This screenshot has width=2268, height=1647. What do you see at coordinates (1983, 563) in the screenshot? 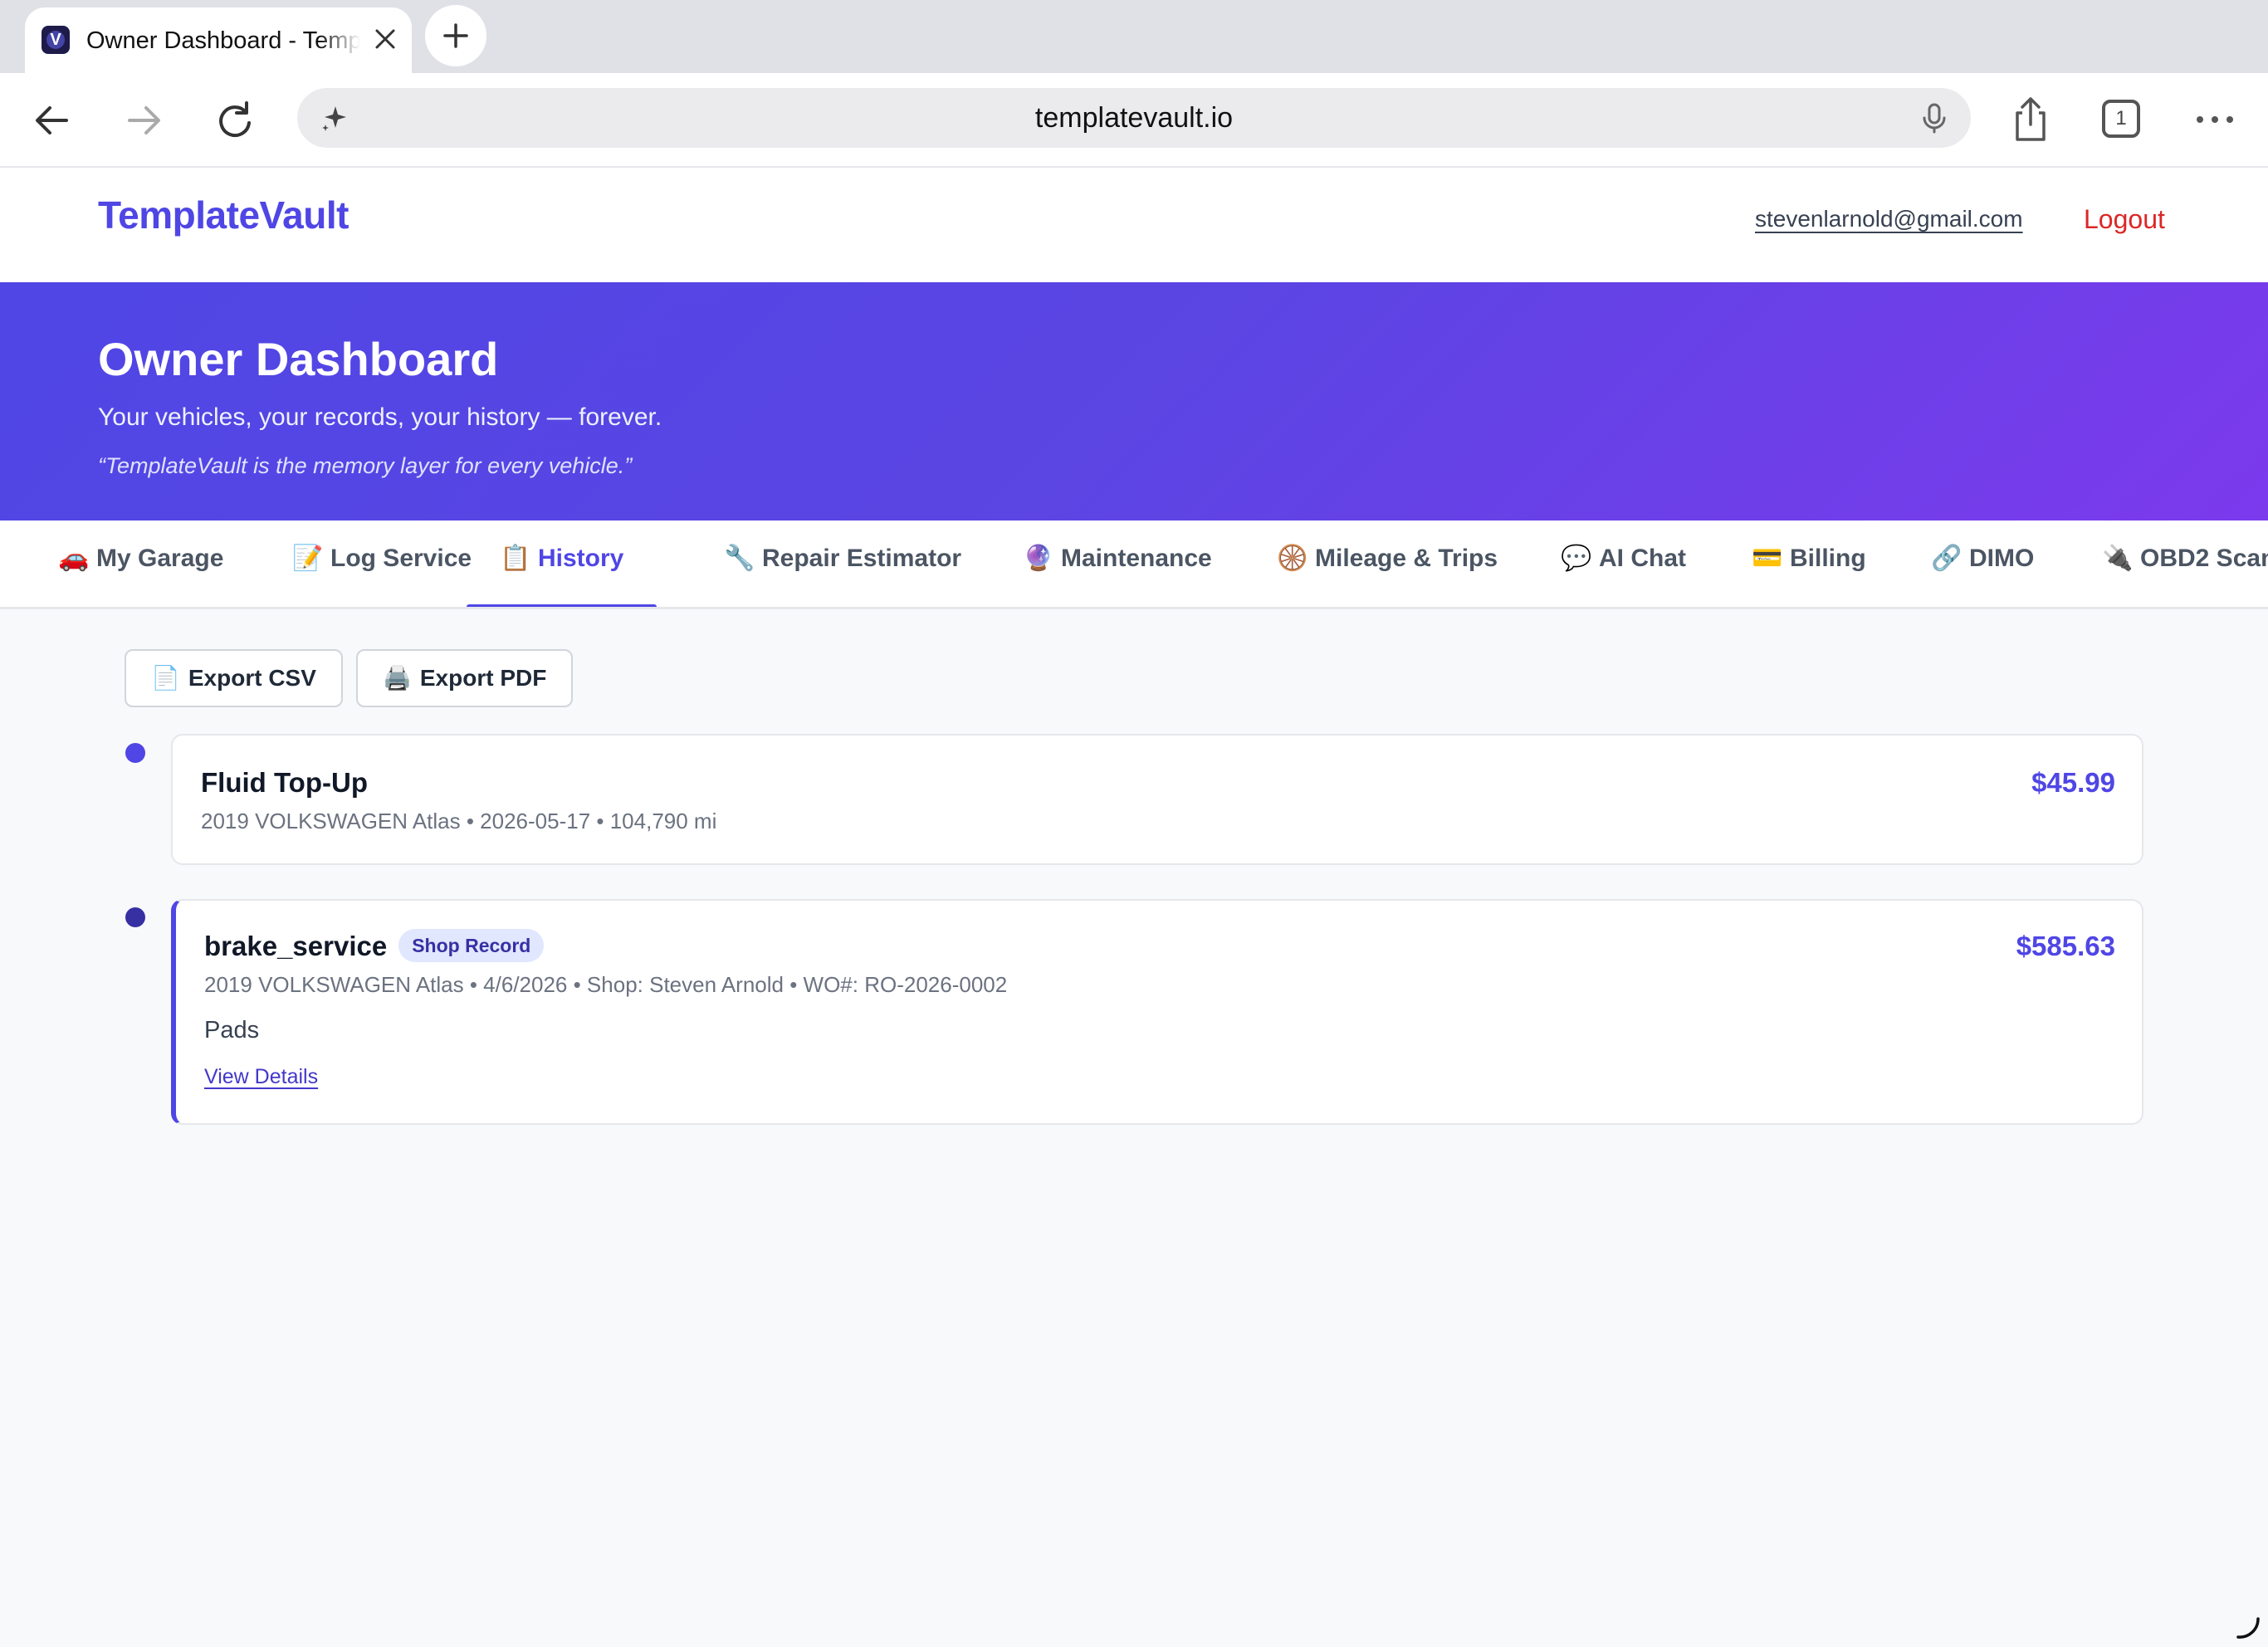
I see `tab-dimo: 🔗 DIMO` at bounding box center [1983, 563].